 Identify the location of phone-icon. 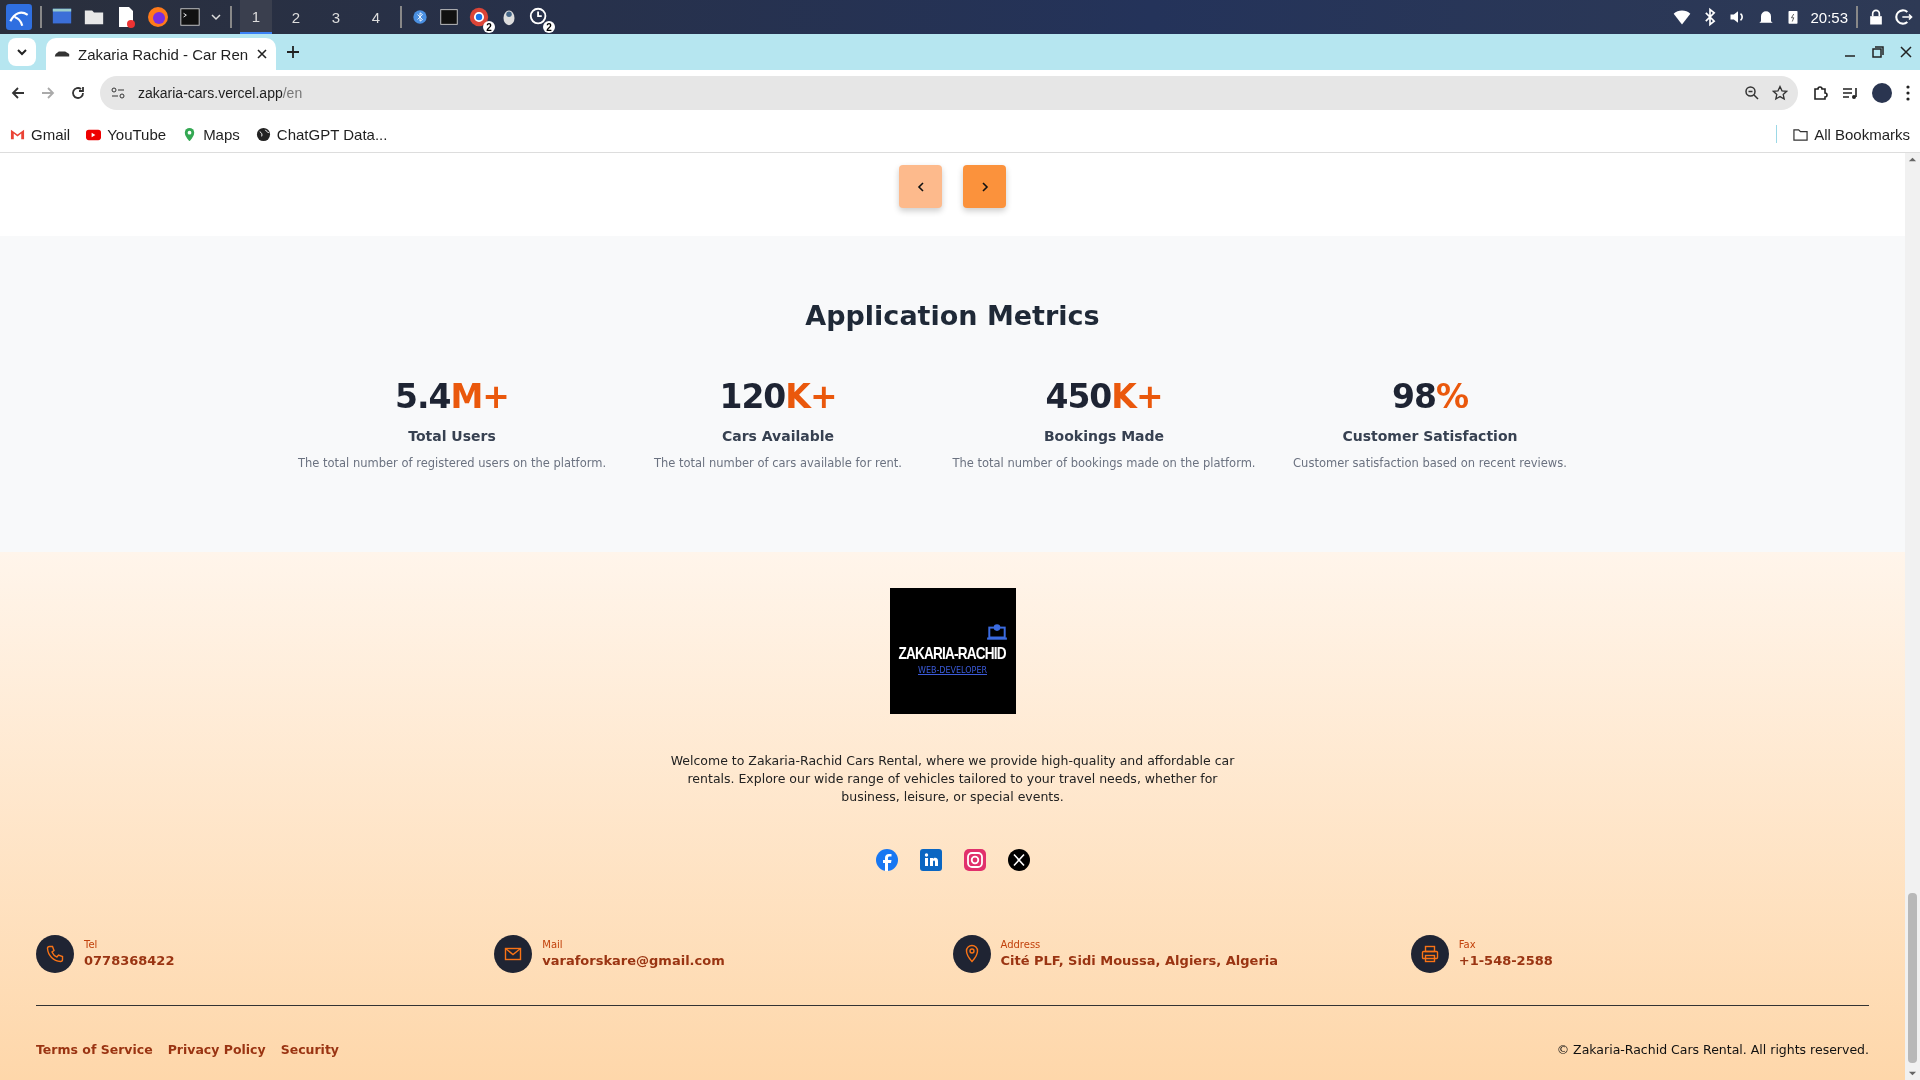
(55, 953).